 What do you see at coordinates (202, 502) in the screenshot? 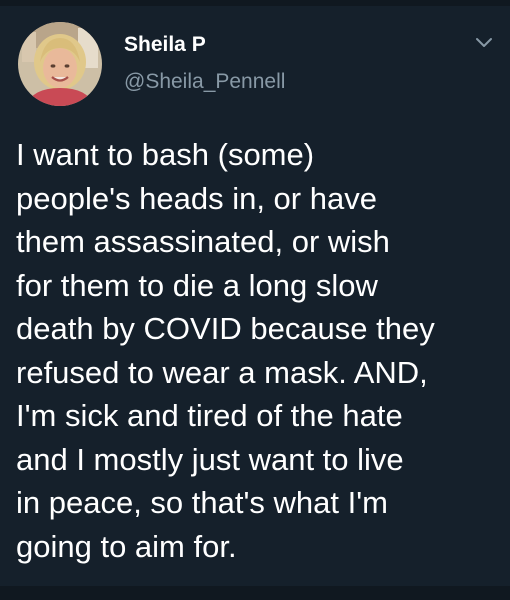
I see `tweet-text-line: in peace, so that's what I'm` at bounding box center [202, 502].